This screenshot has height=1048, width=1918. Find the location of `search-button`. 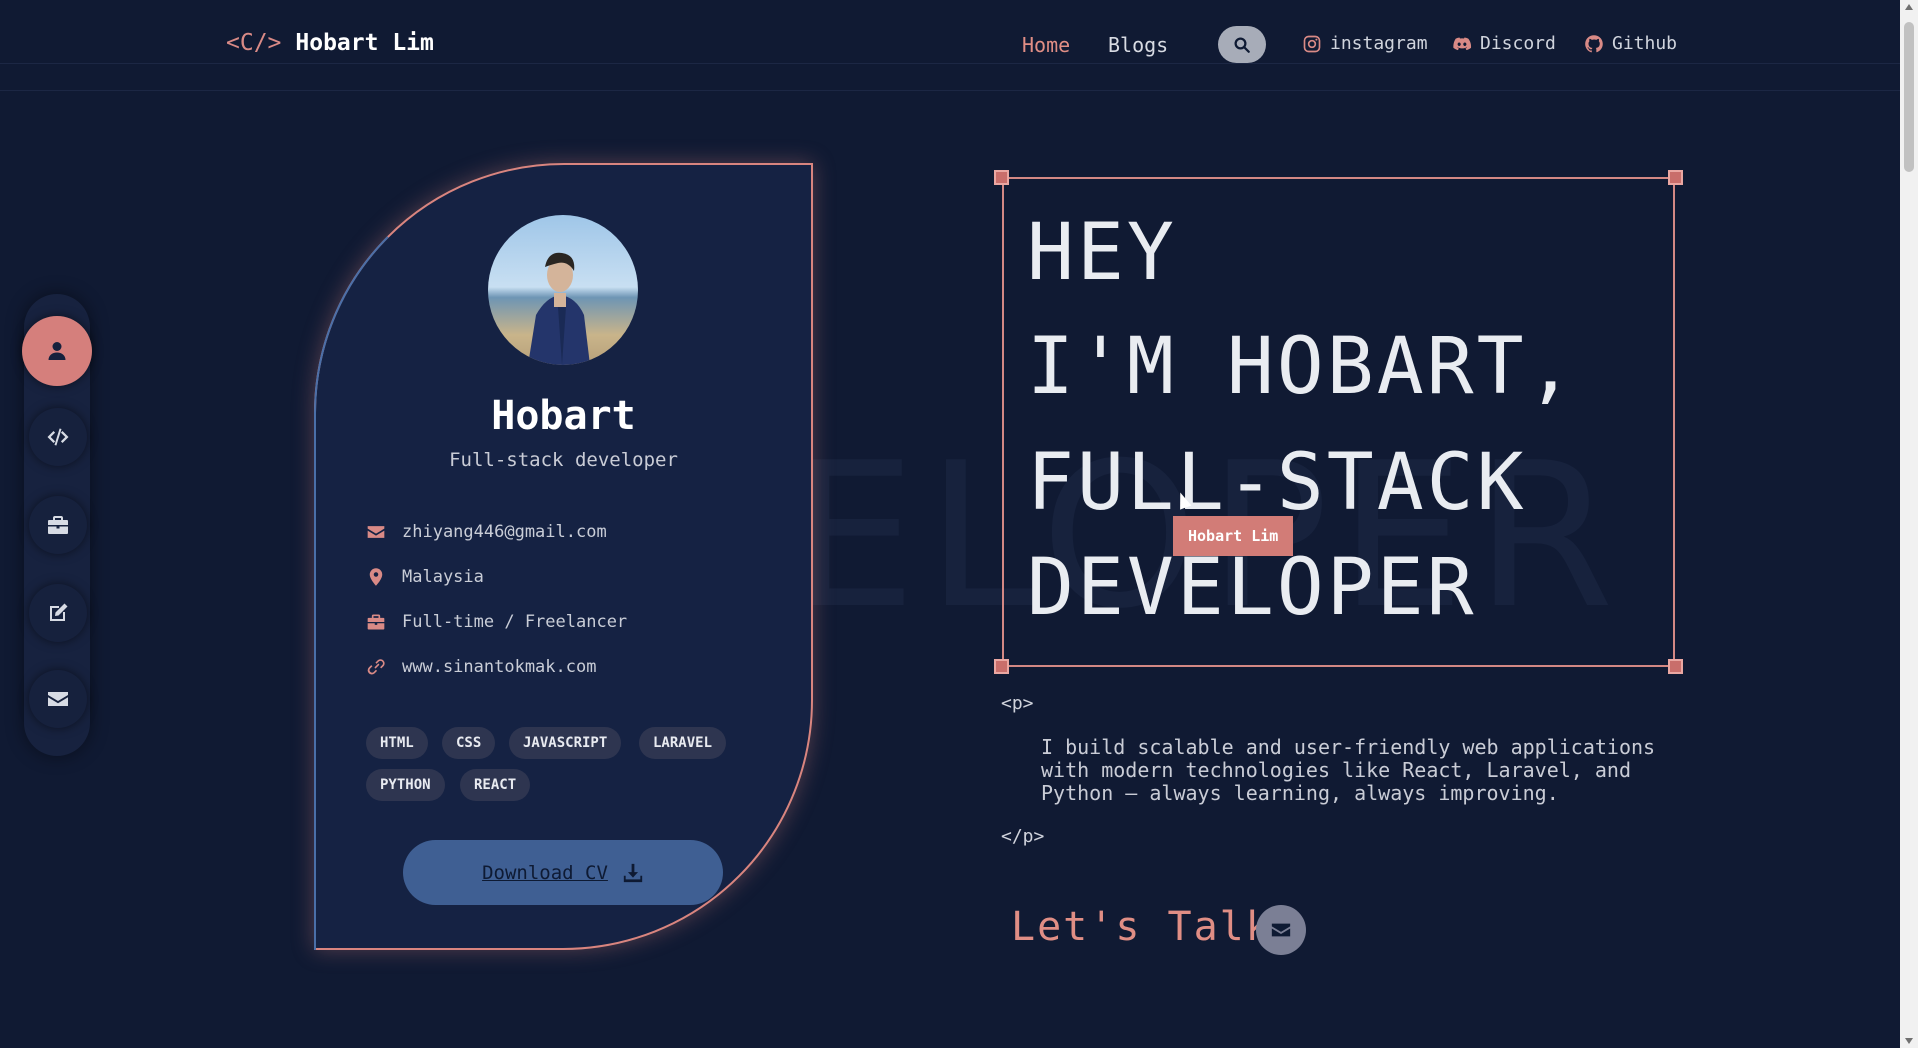

search-button is located at coordinates (1242, 44).